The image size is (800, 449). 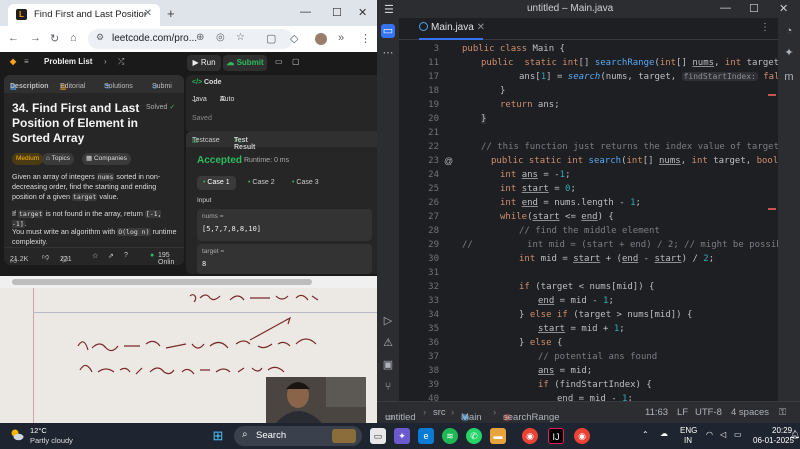 What do you see at coordinates (498, 436) in the screenshot?
I see `file-explorer-icon: ▬` at bounding box center [498, 436].